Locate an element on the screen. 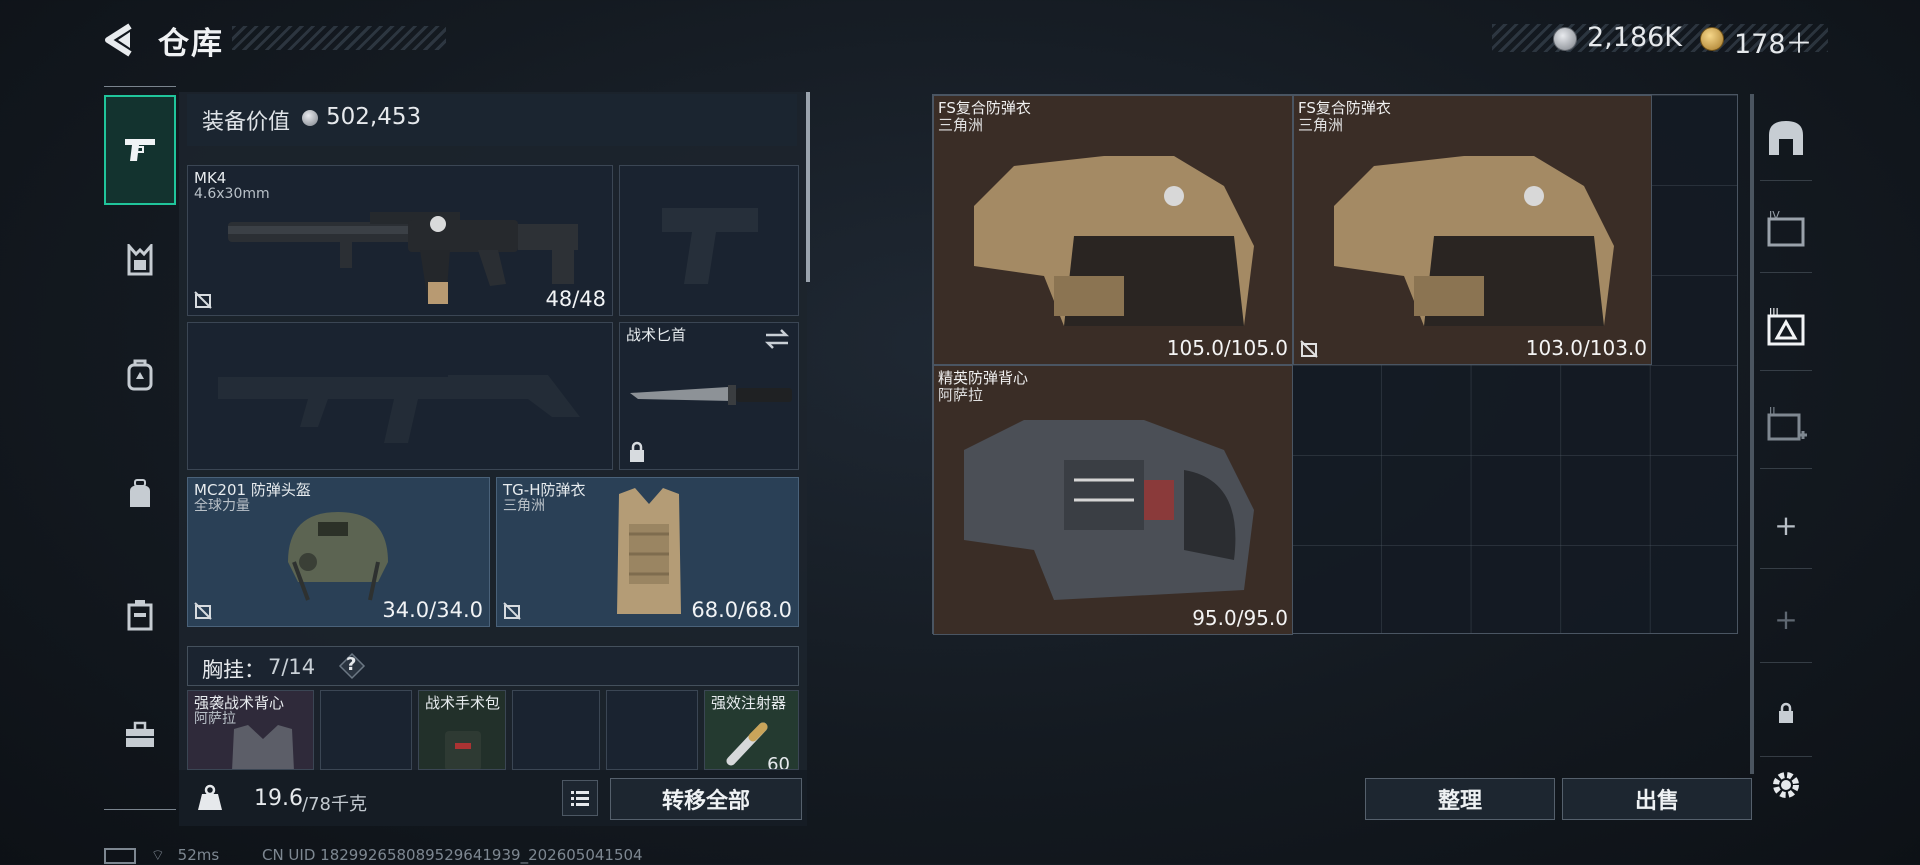 The image size is (1920, 865). list-view-button is located at coordinates (580, 798).